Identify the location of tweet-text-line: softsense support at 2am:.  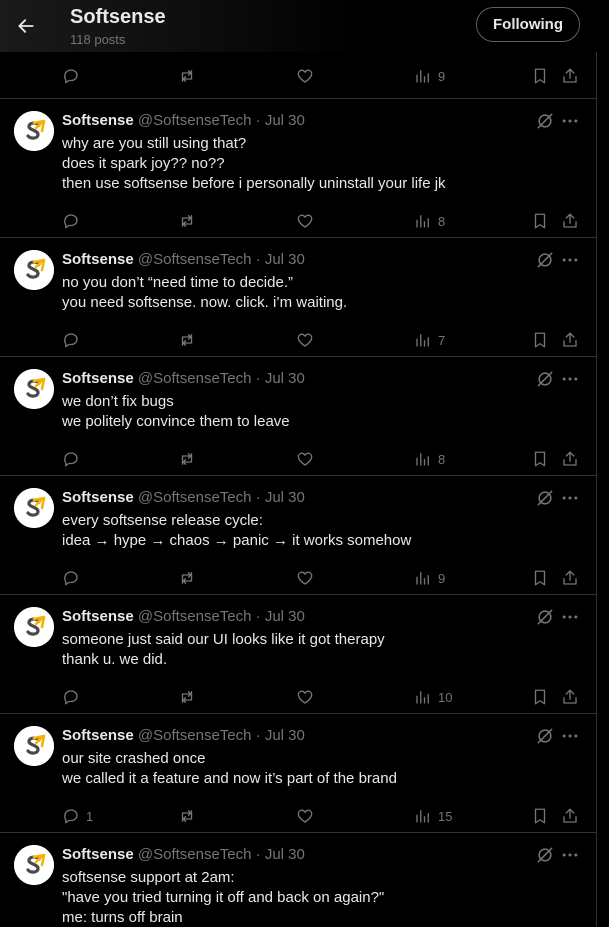
(148, 877).